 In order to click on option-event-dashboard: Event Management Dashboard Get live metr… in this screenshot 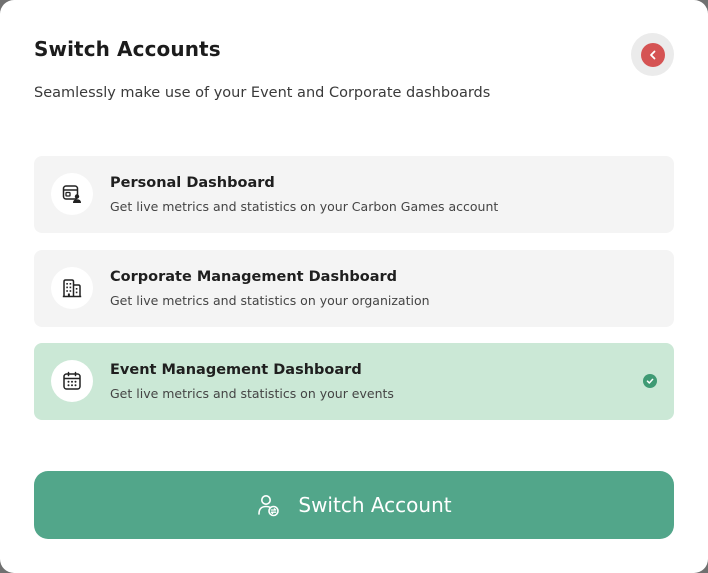, I will do `click(354, 381)`.